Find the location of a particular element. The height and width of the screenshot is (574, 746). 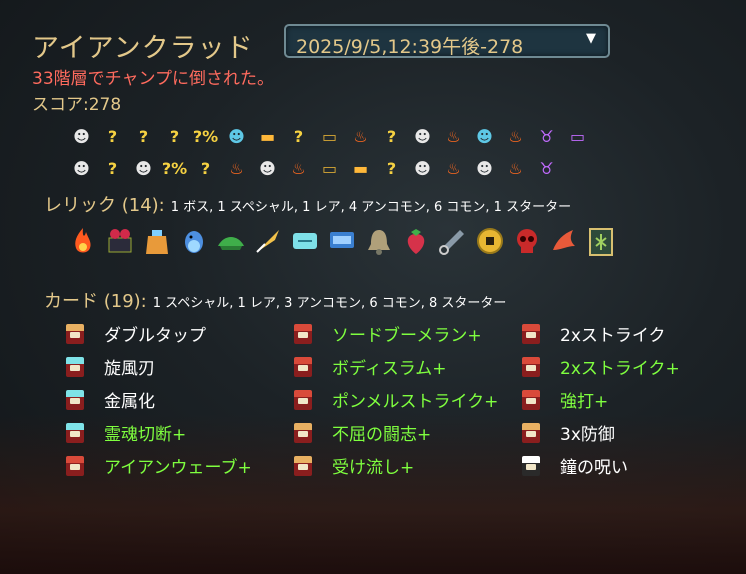

card-name: ソードブーメラン+ is located at coordinates (407, 336).